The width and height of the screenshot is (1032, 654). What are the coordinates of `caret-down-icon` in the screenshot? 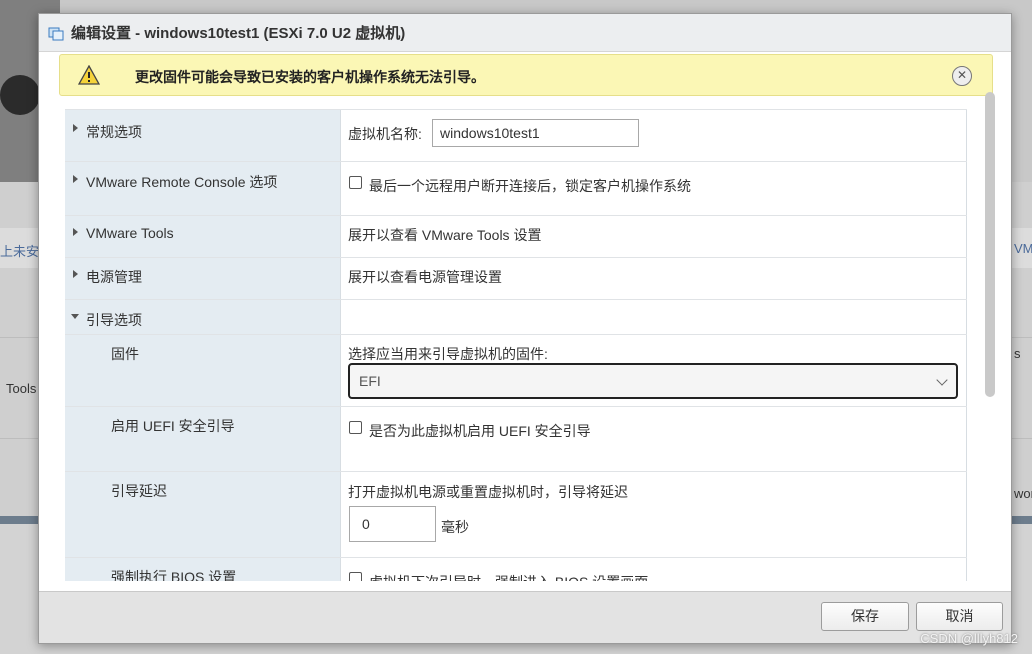 It's located at (75, 316).